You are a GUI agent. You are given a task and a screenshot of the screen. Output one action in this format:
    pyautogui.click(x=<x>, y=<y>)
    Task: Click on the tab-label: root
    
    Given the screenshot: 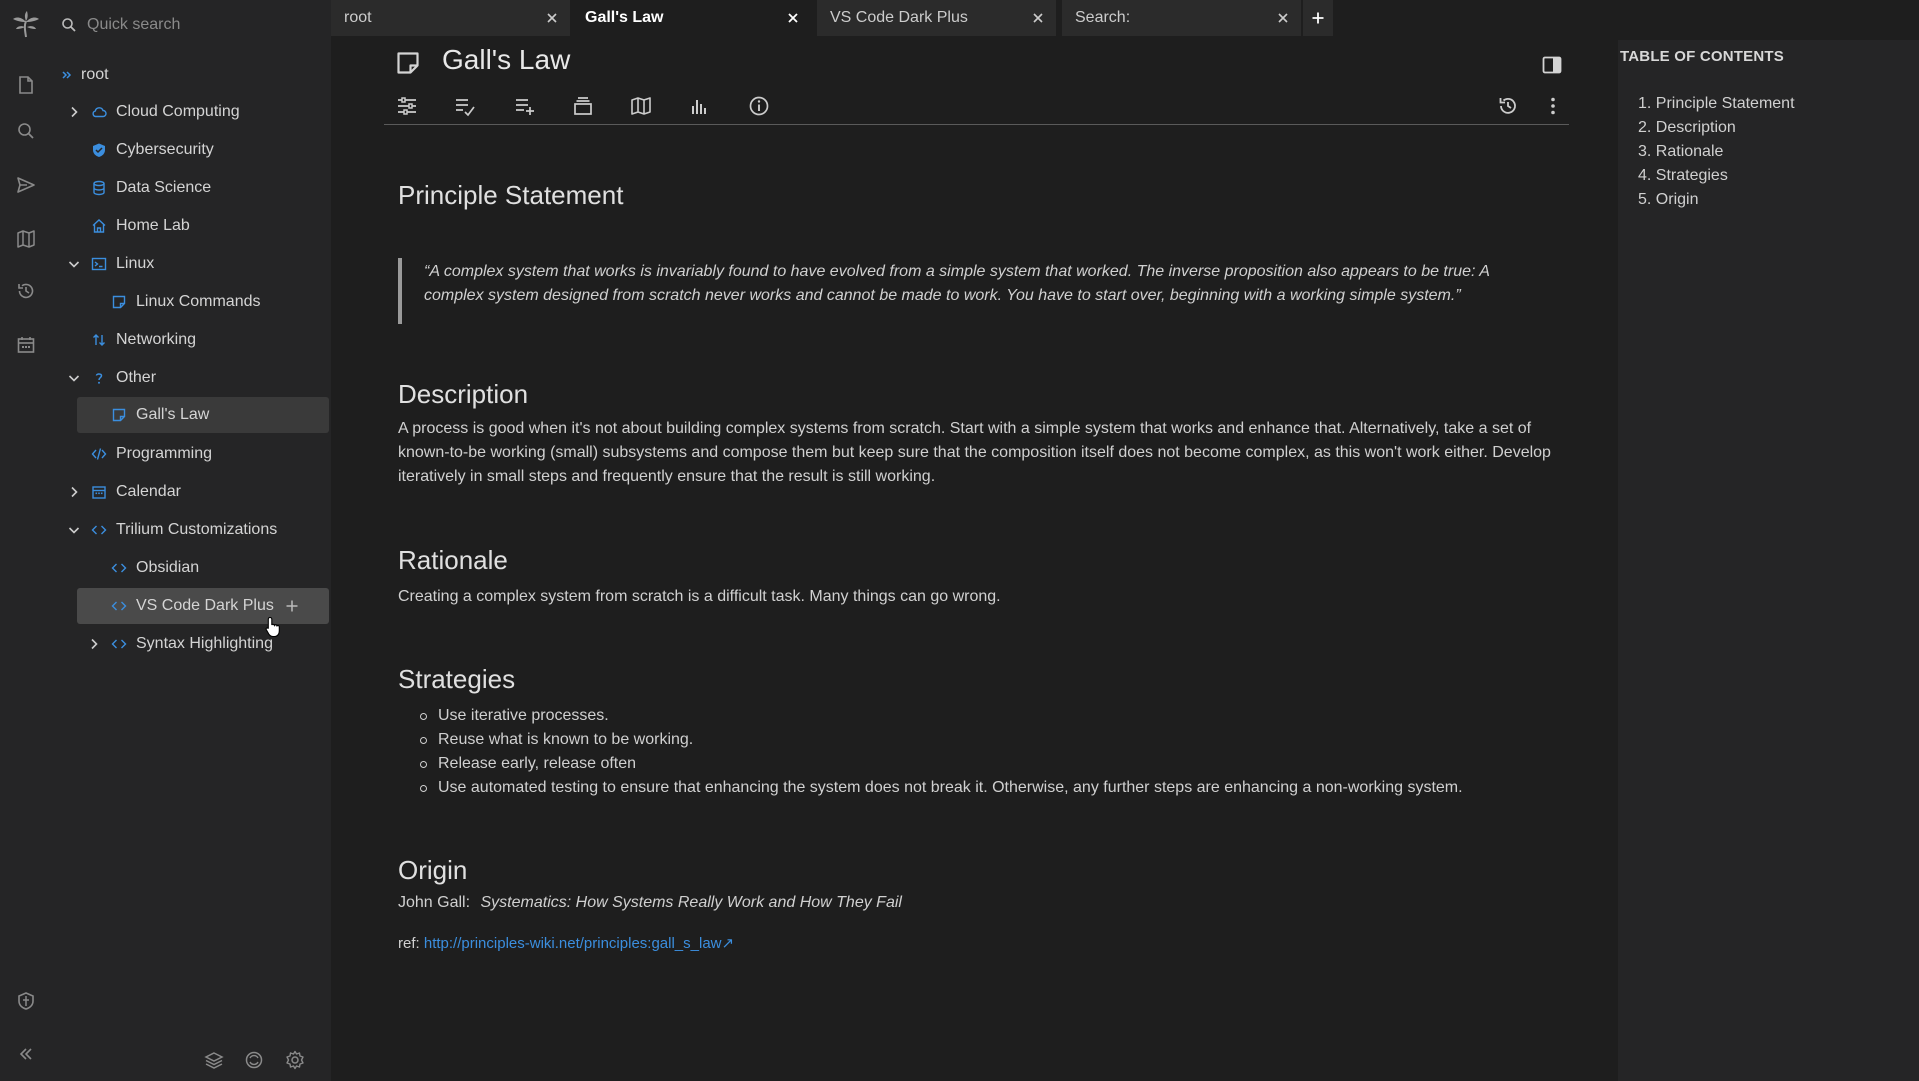 What is the action you would take?
    pyautogui.click(x=358, y=17)
    